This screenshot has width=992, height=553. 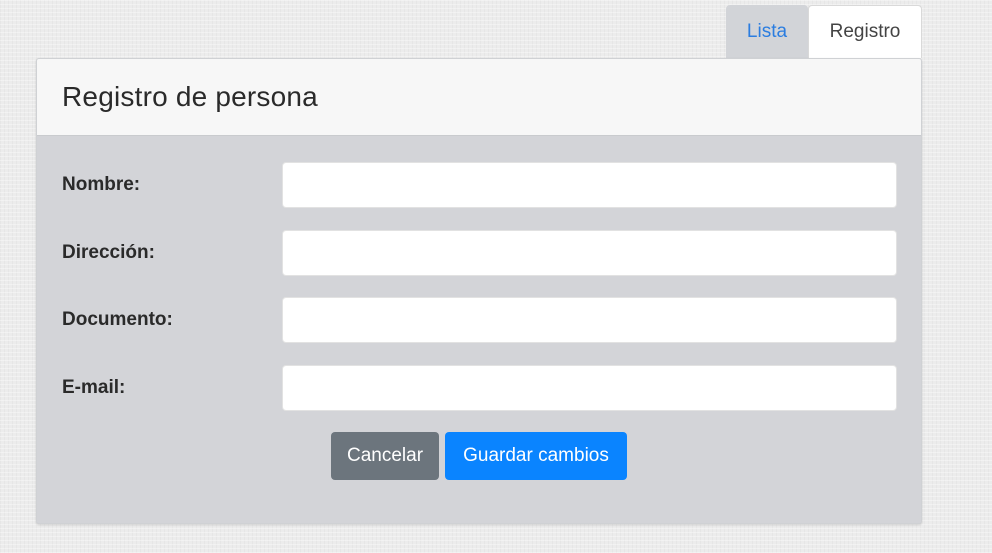 I want to click on documento-input, so click(x=589, y=320).